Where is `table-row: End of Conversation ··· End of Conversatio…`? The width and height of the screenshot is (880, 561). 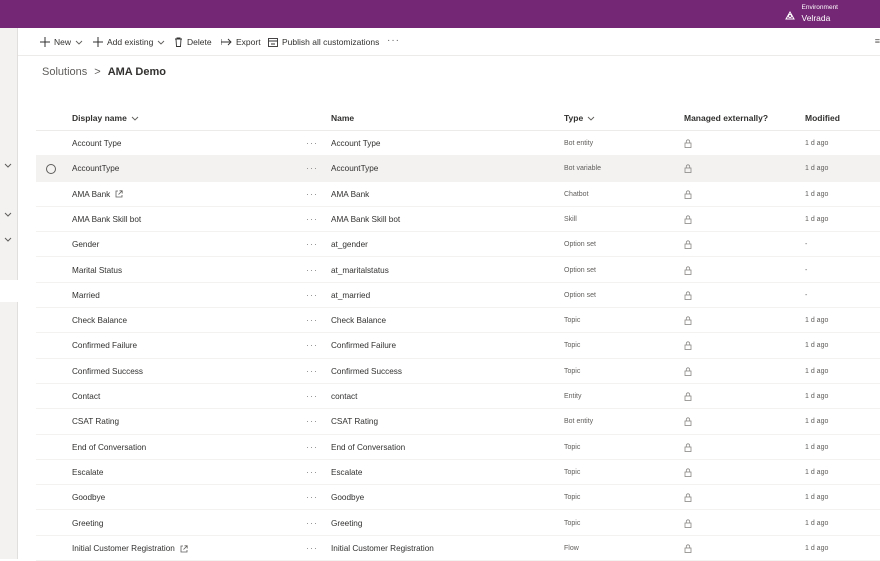 table-row: End of Conversation ··· End of Conversatio… is located at coordinates (458, 447).